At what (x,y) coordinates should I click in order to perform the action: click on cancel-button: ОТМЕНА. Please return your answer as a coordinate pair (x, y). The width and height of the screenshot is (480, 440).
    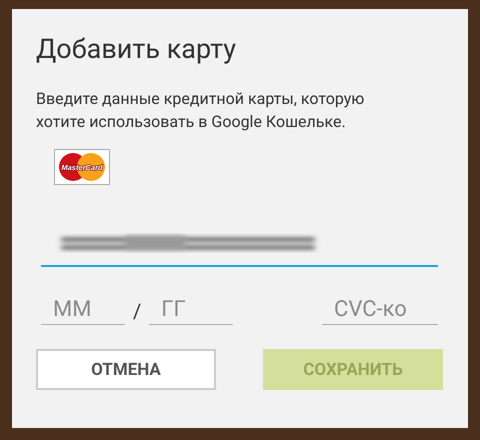
    Looking at the image, I should click on (126, 369).